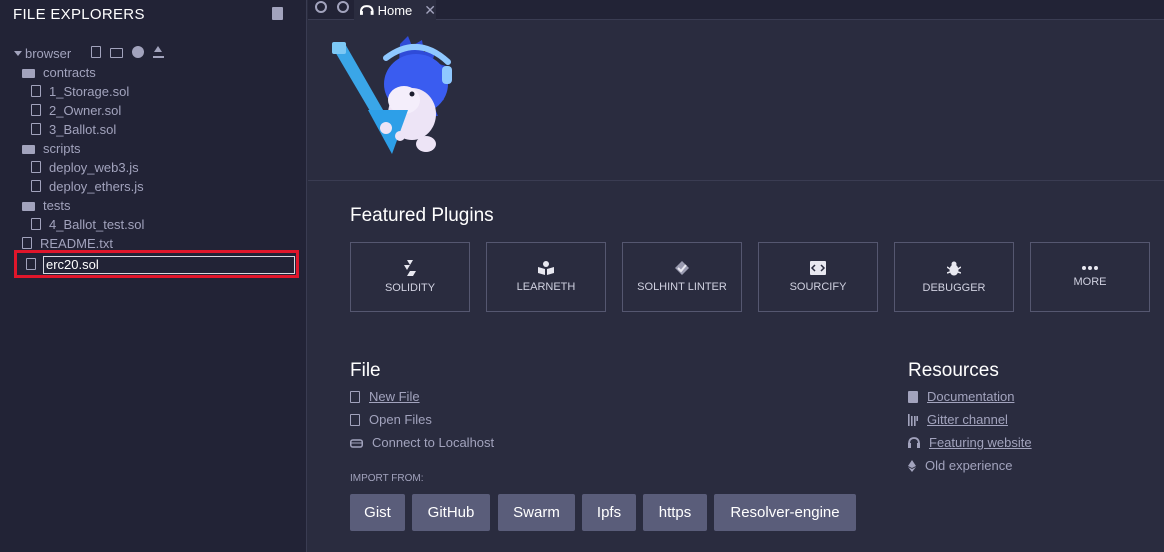 The image size is (1164, 552). What do you see at coordinates (451, 512) in the screenshot?
I see `import-github-button: GitHub` at bounding box center [451, 512].